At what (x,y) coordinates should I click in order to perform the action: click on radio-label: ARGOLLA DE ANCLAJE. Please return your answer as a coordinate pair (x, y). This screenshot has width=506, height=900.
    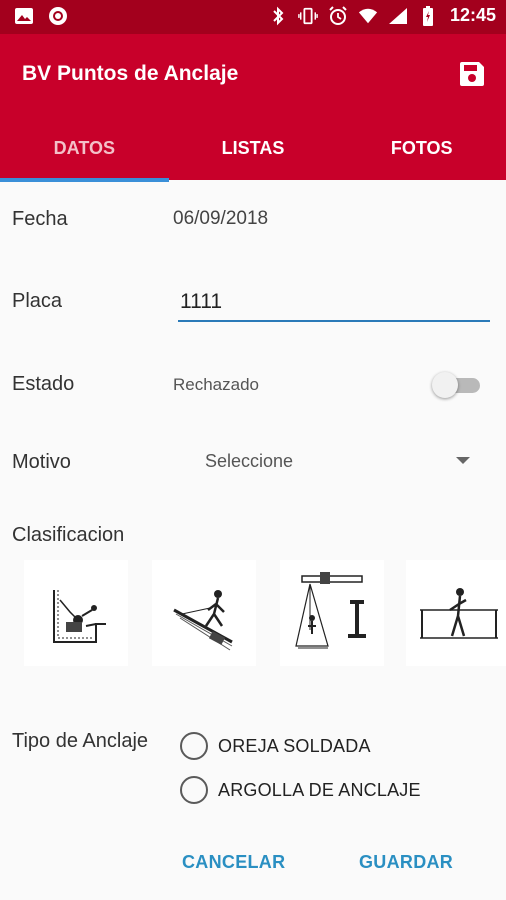
    Looking at the image, I should click on (319, 789).